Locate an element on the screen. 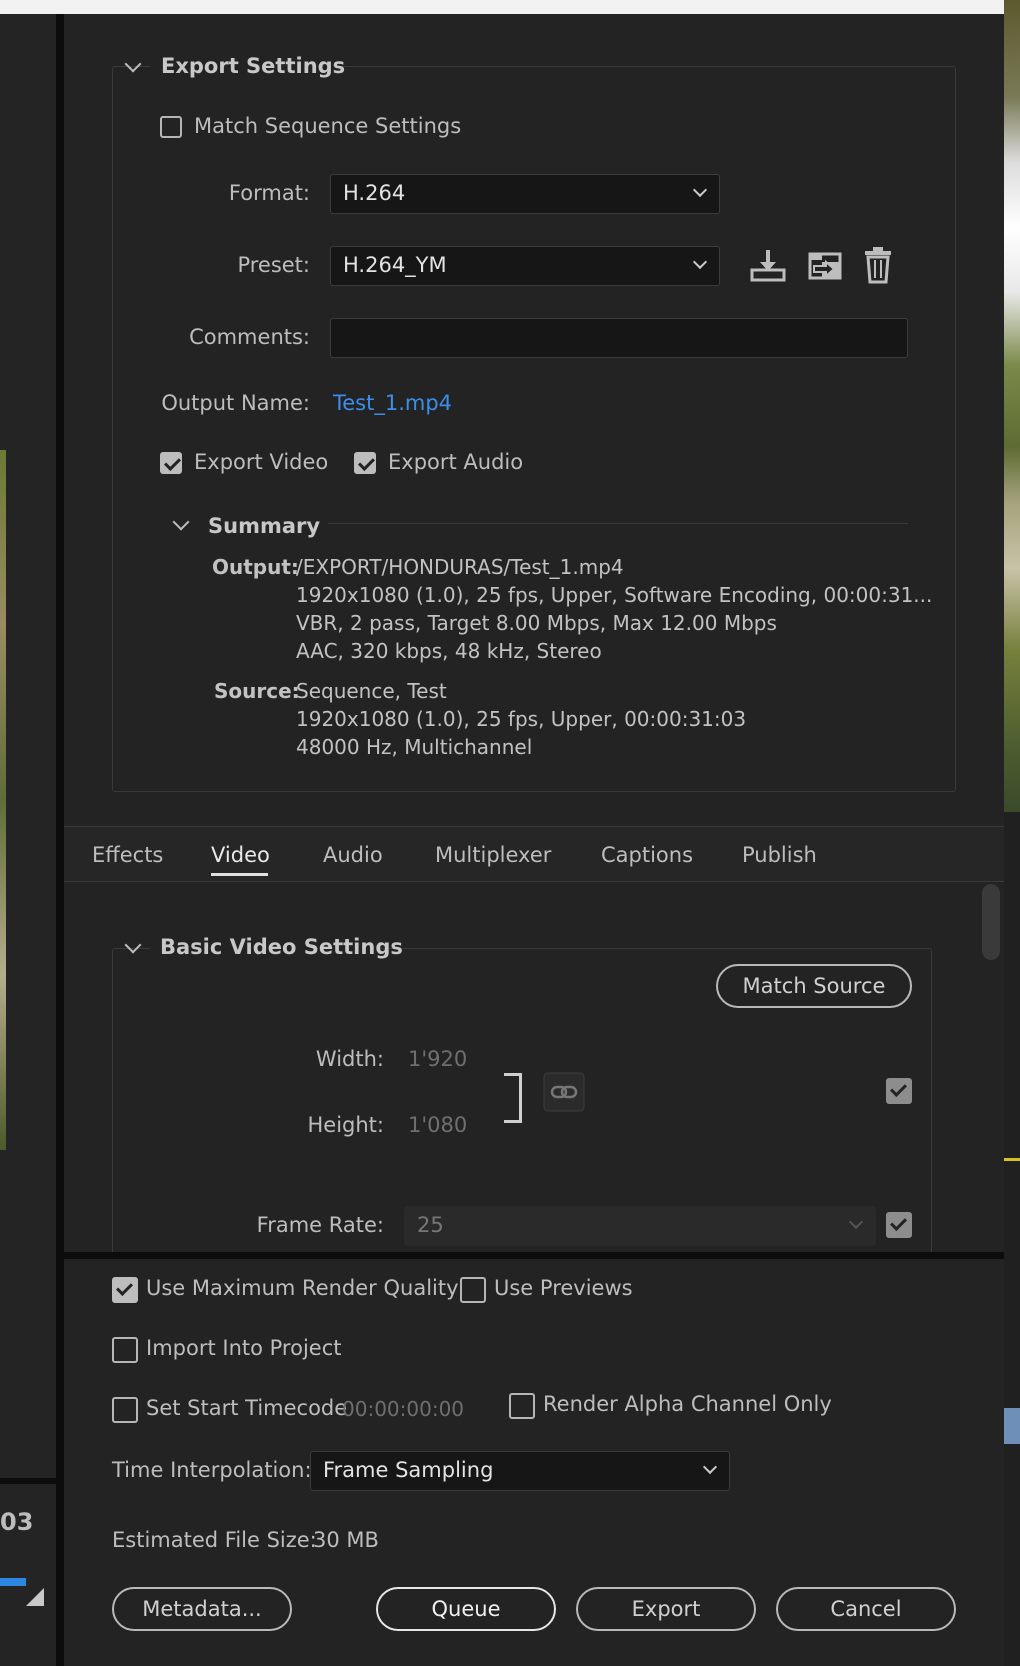 This screenshot has width=1020, height=1666. tab-audio: Audio is located at coordinates (353, 855).